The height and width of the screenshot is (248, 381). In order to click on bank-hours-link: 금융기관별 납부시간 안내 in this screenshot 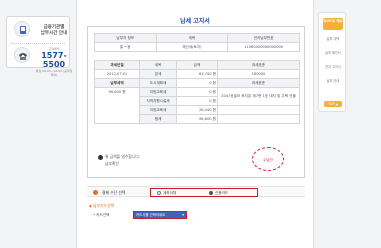, I will do `click(40, 30)`.